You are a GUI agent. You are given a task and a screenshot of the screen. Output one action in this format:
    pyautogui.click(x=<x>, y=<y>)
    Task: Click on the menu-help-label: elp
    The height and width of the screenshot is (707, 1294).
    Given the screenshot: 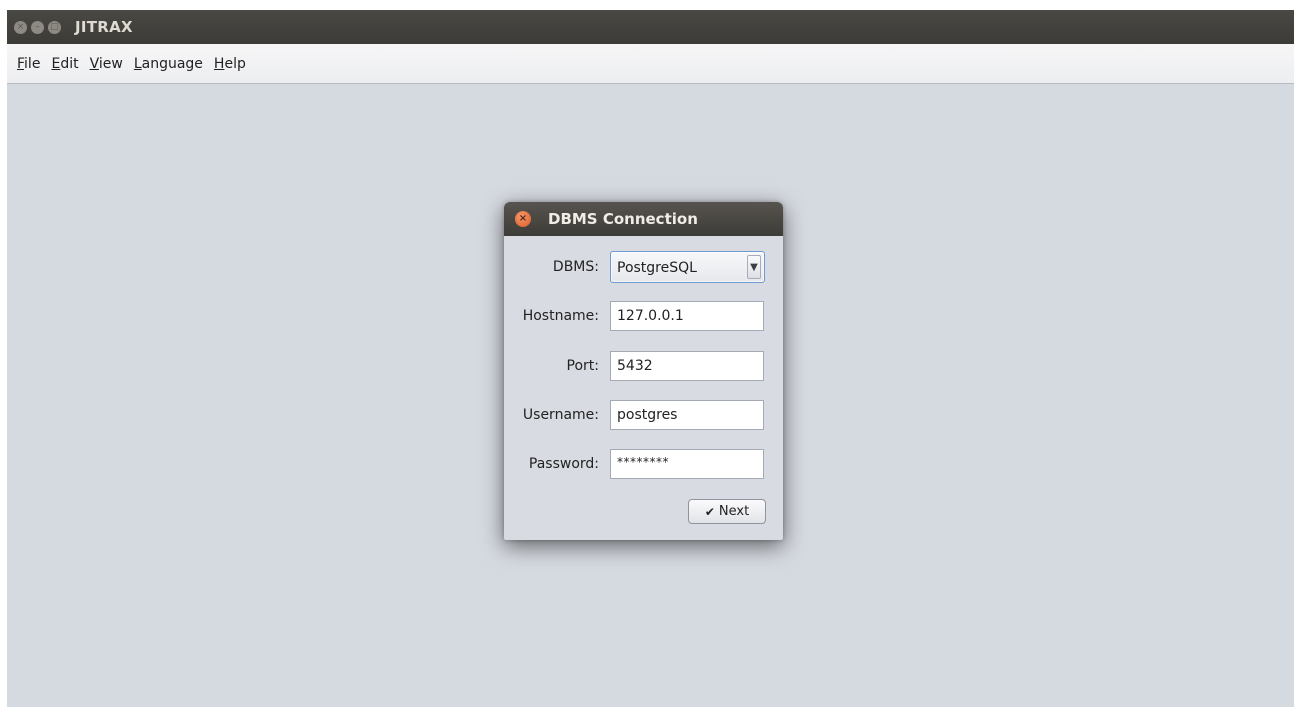 What is the action you would take?
    pyautogui.click(x=235, y=63)
    